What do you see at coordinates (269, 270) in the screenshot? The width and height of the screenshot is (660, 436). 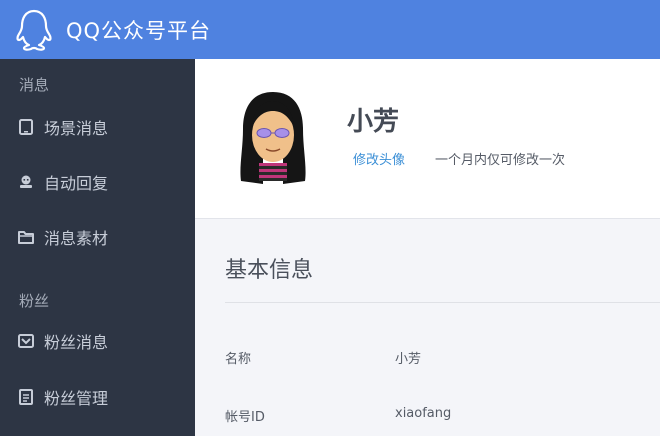 I see `basic-info-title: 基本信息` at bounding box center [269, 270].